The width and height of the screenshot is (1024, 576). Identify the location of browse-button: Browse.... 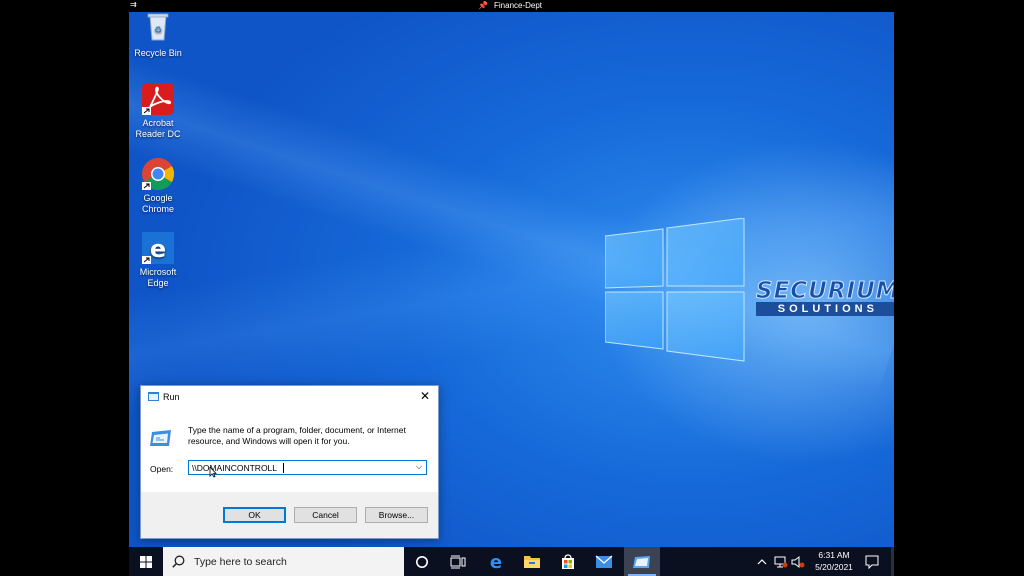
(396, 515).